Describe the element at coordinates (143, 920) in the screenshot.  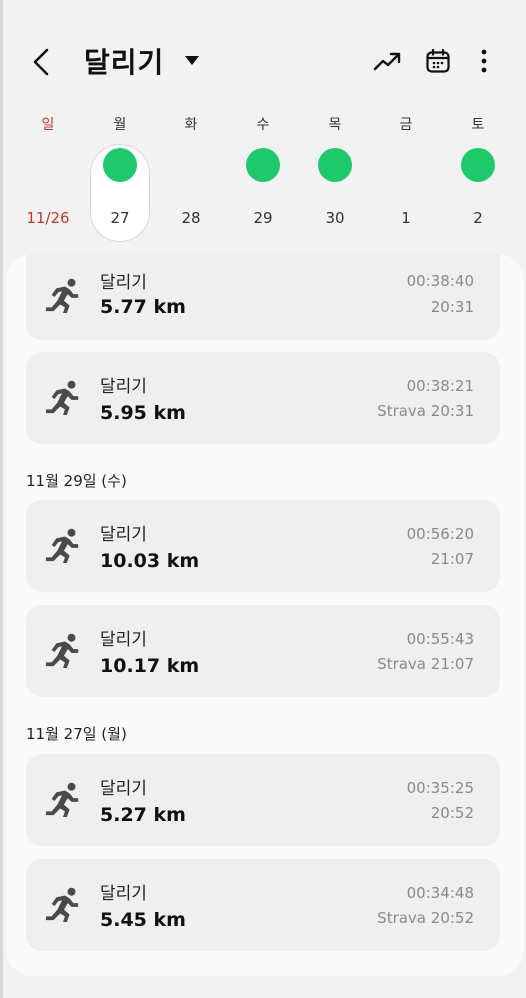
I see `record-distance: 5.45 km` at that location.